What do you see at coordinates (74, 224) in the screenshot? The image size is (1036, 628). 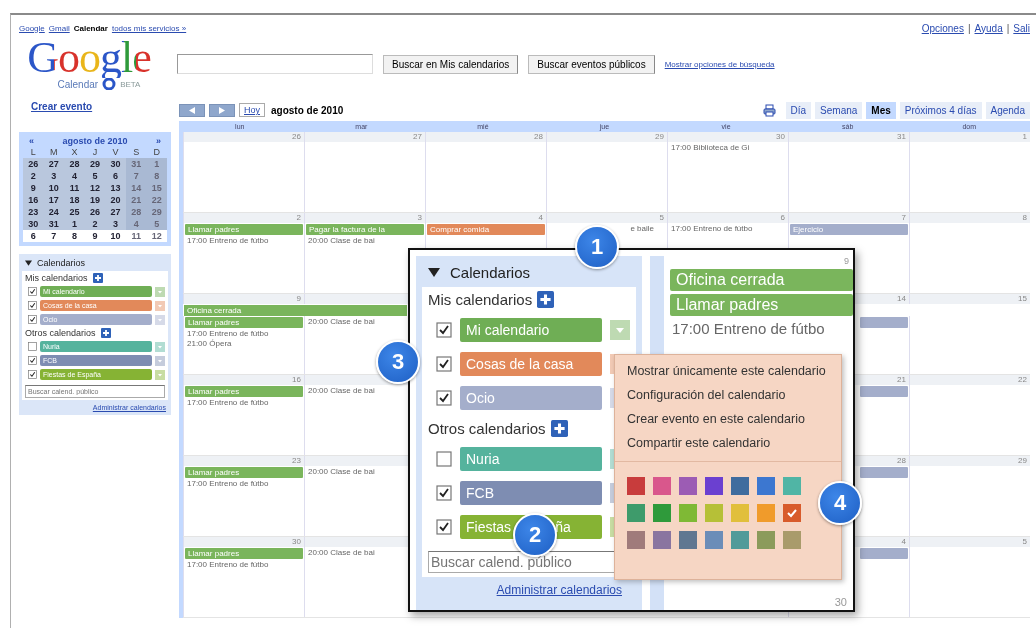 I see `mini-calendar-day: 1` at bounding box center [74, 224].